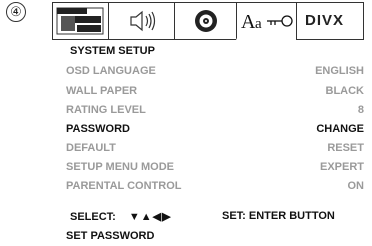 The image size is (372, 246). I want to click on setting-label: PASSWORD, so click(98, 129).